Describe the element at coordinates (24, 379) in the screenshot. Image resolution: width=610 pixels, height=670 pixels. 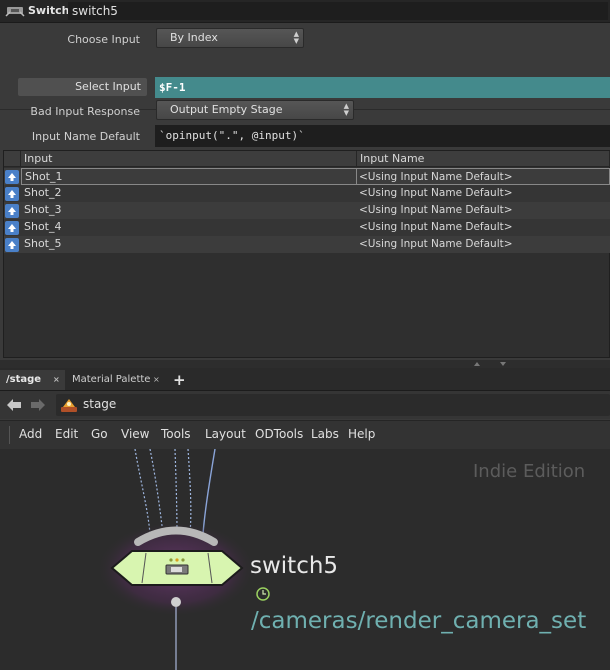
I see `tab-label: /stage` at that location.